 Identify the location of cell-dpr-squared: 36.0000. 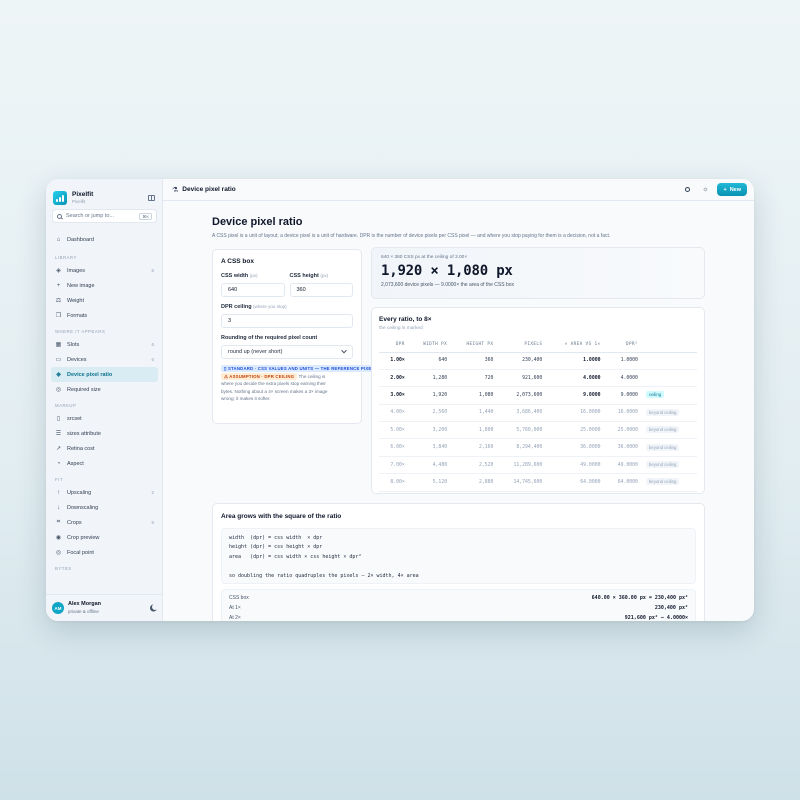
(623, 447).